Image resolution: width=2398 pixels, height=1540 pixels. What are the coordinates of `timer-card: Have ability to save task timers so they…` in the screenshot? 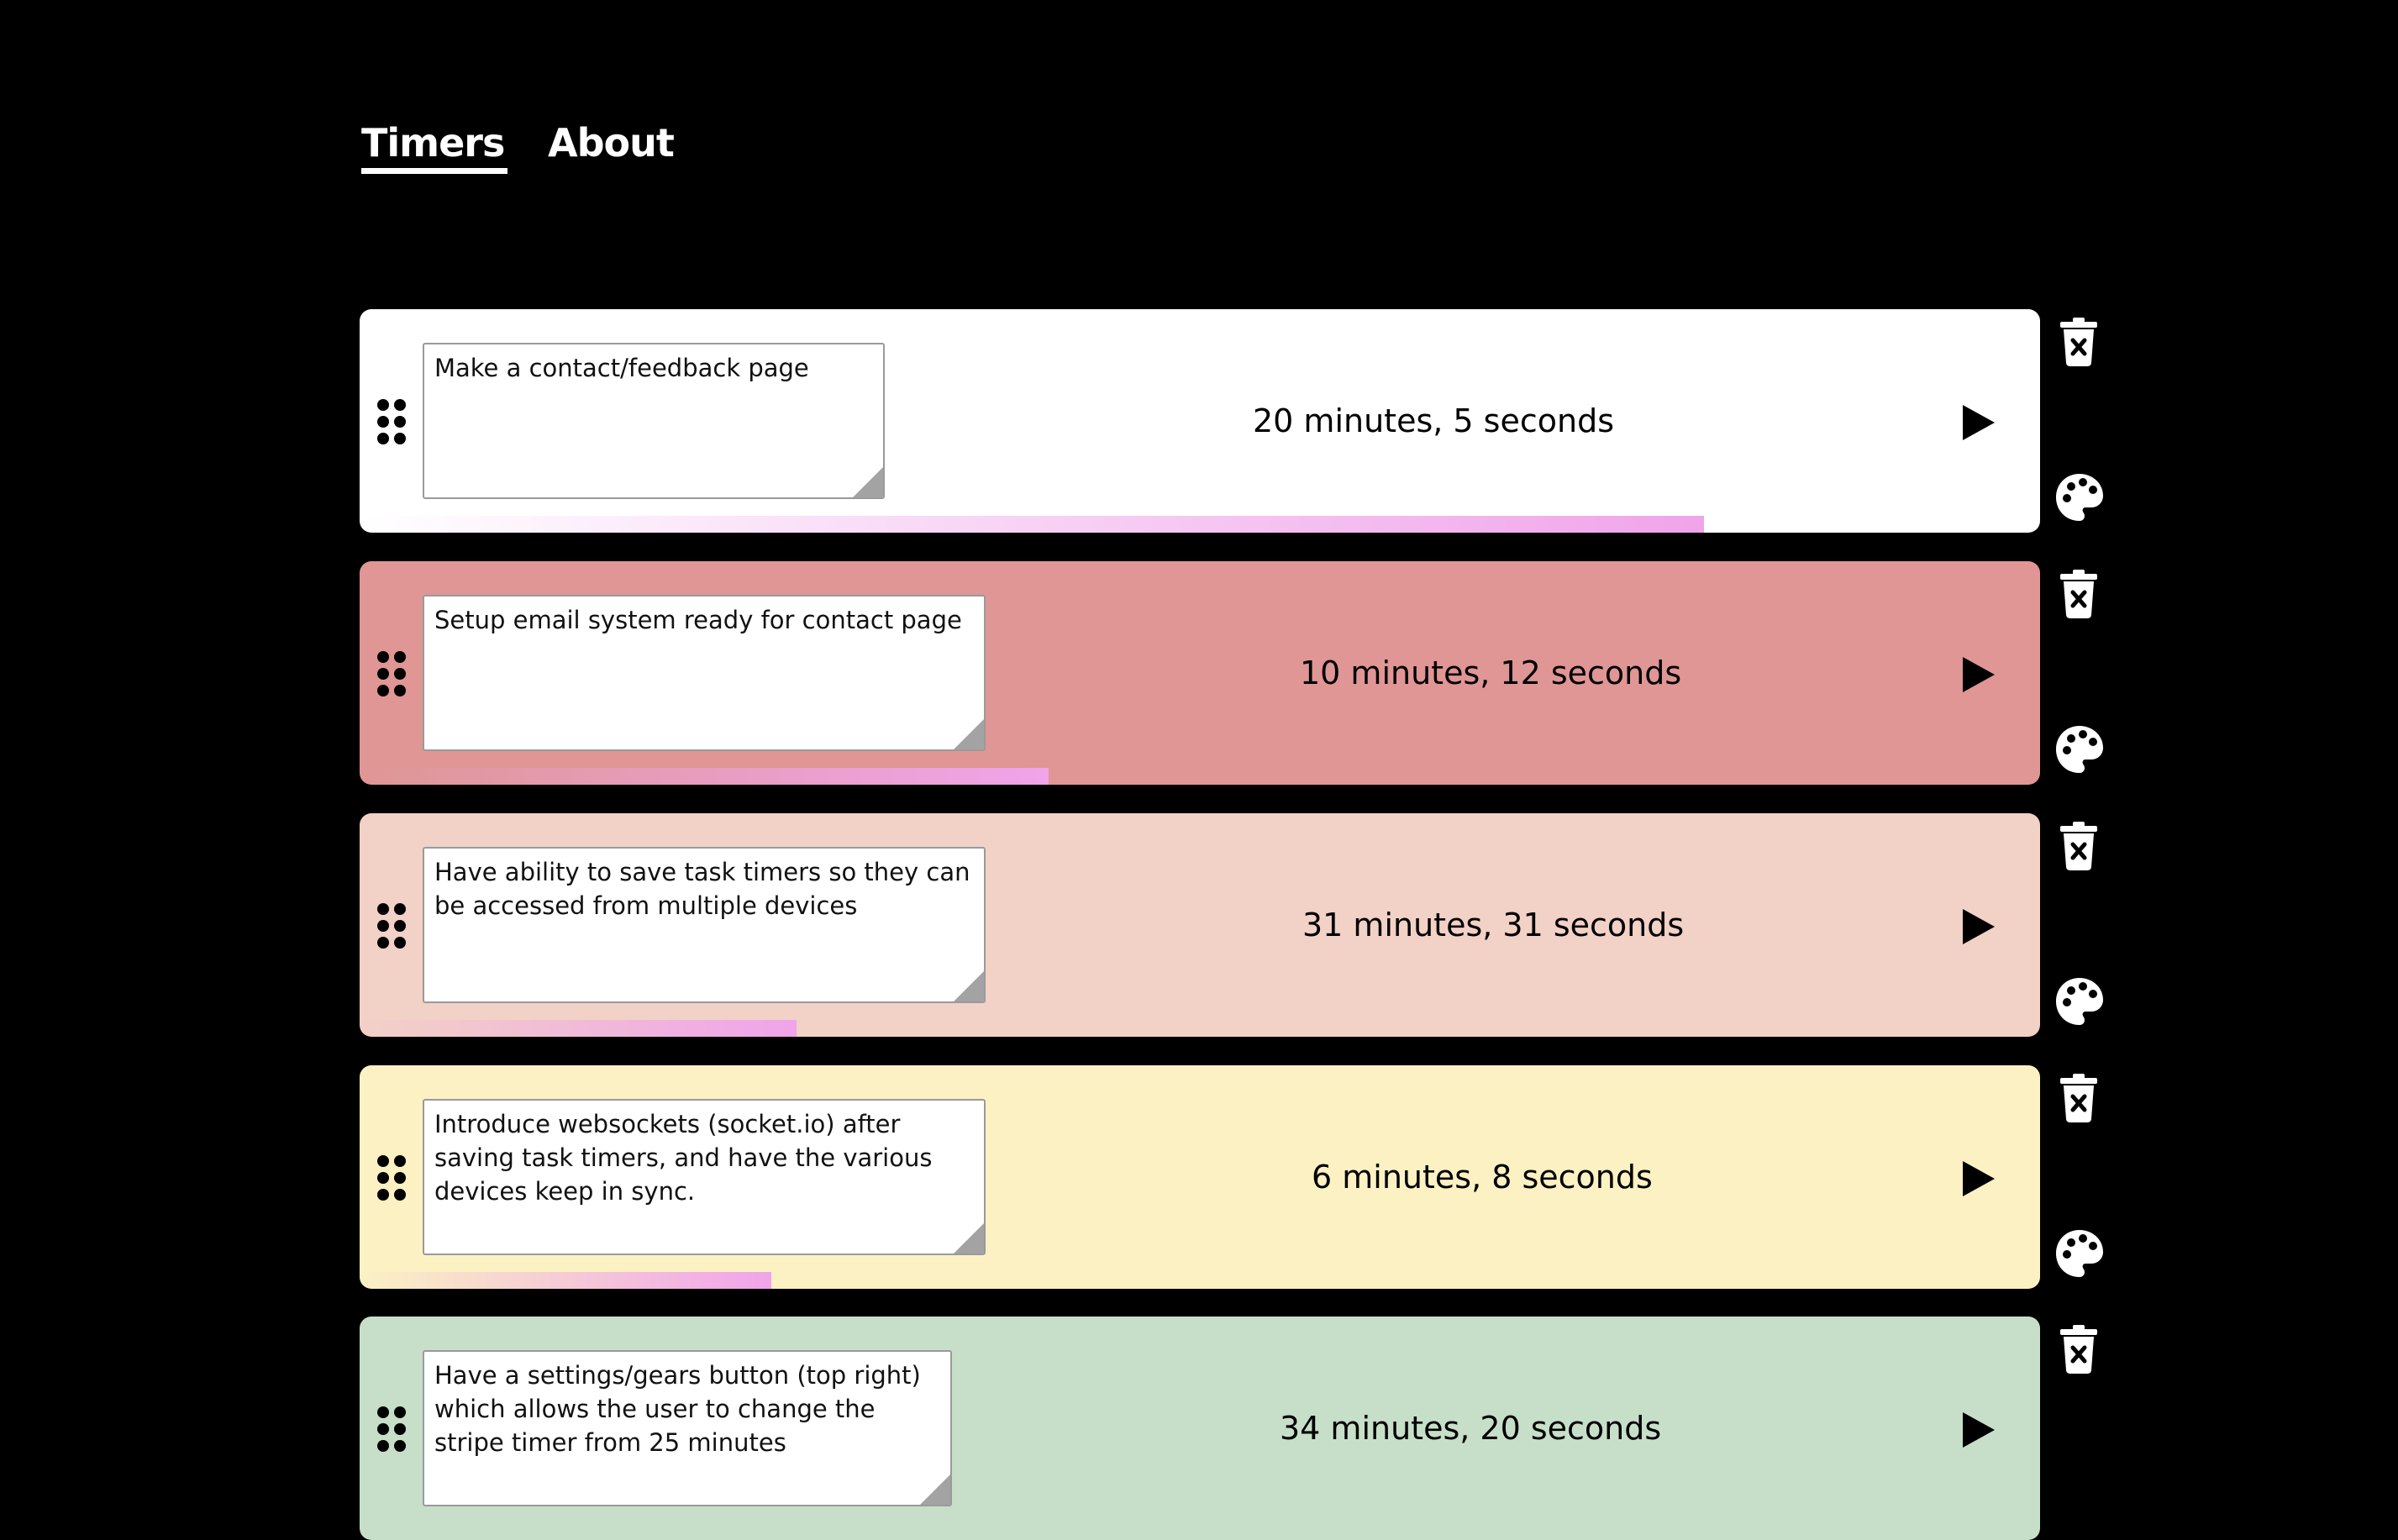 It's located at (1200, 925).